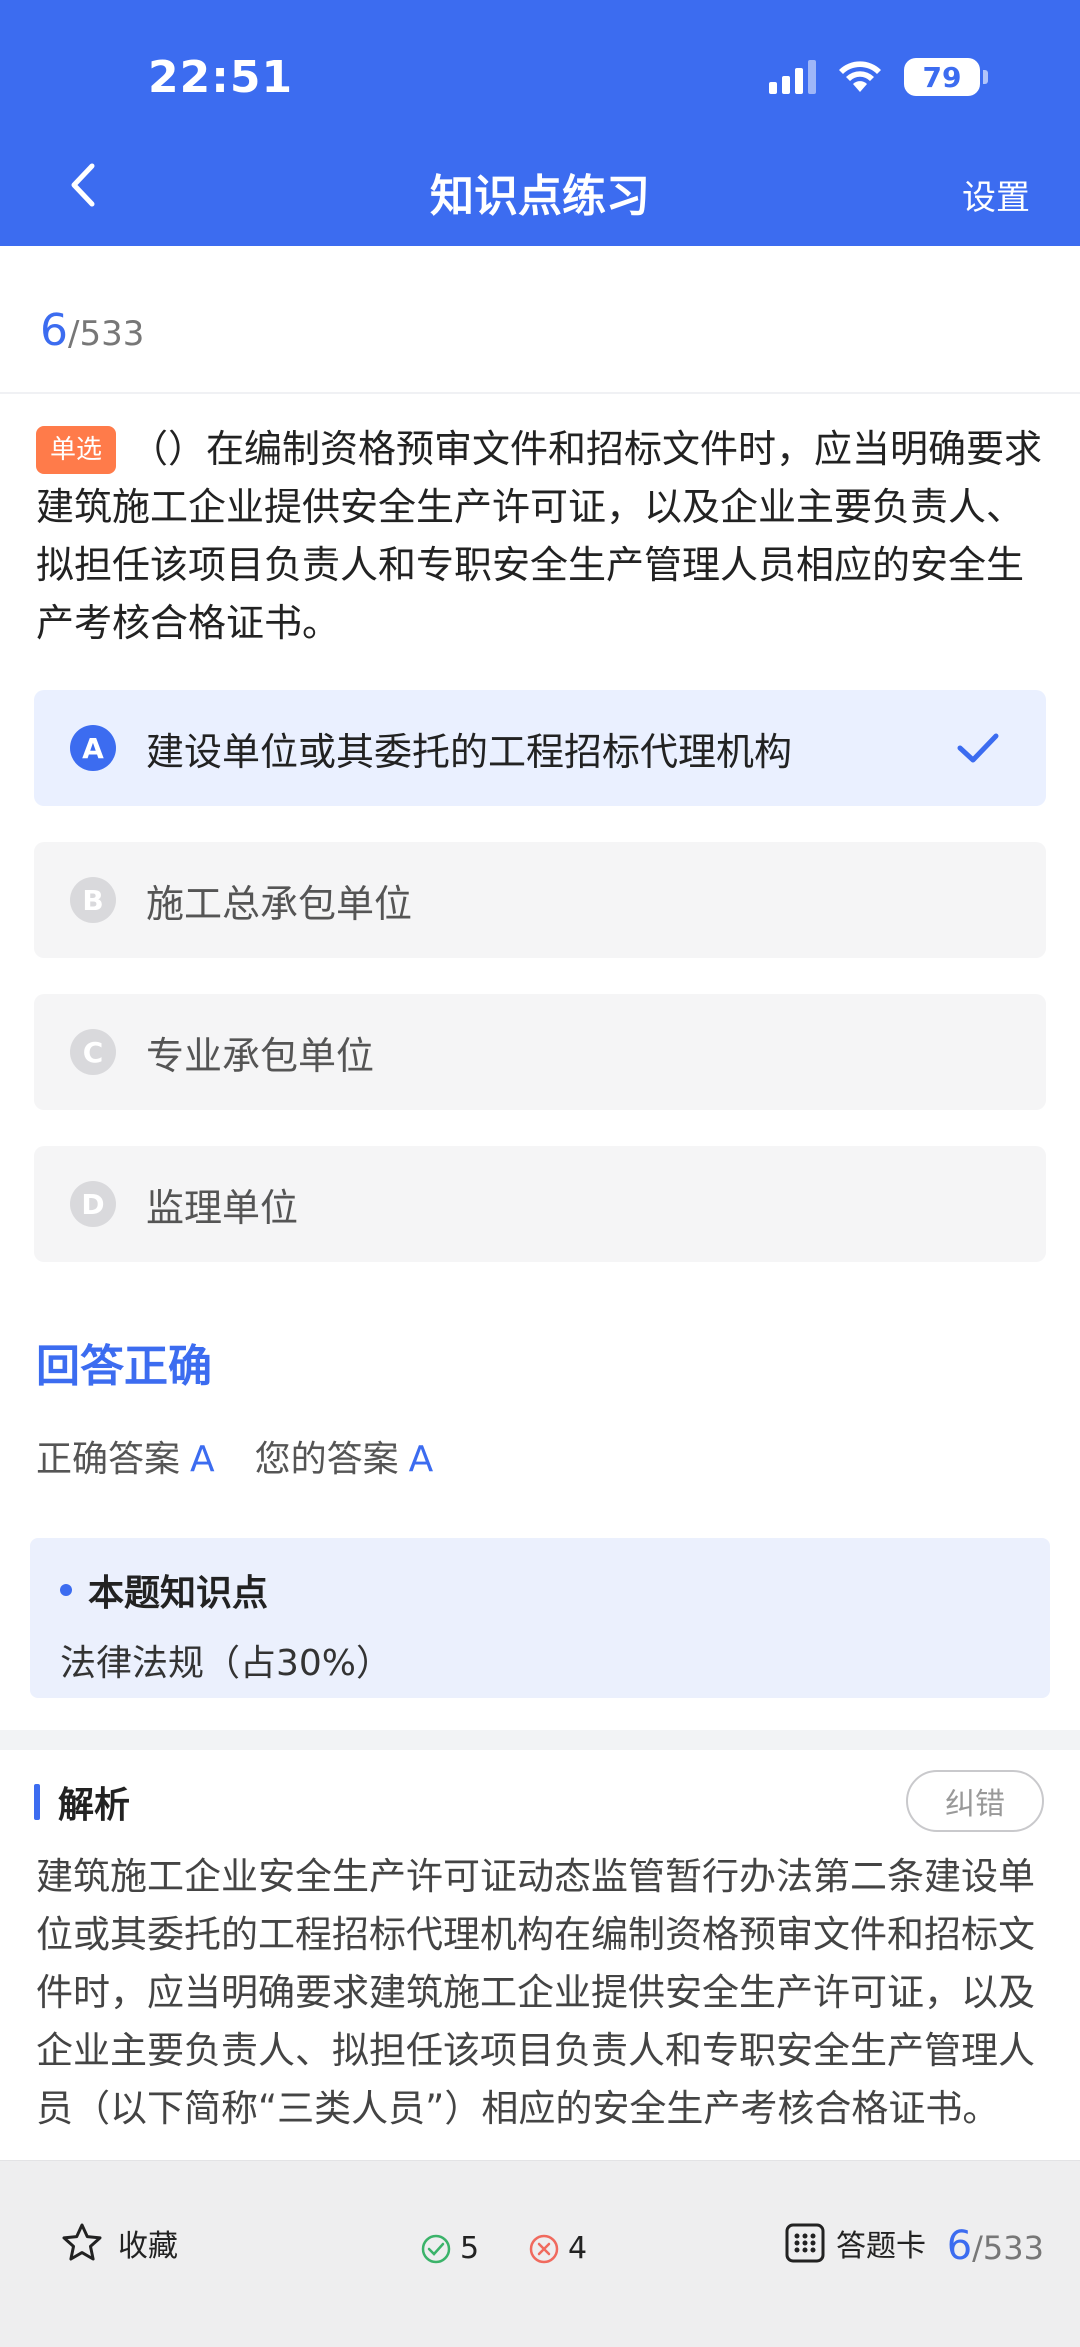  I want to click on bottom-question-counter: 6/533, so click(995, 2246).